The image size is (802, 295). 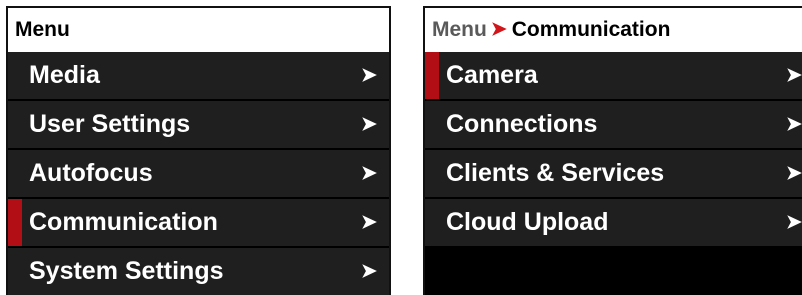 I want to click on menu-item-label: User Settings, so click(x=110, y=124).